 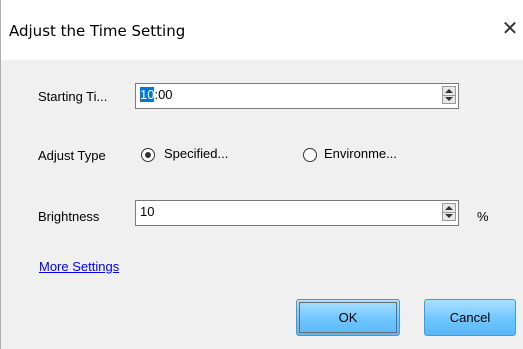 I want to click on starting-time-value: 10:00, so click(x=156, y=94).